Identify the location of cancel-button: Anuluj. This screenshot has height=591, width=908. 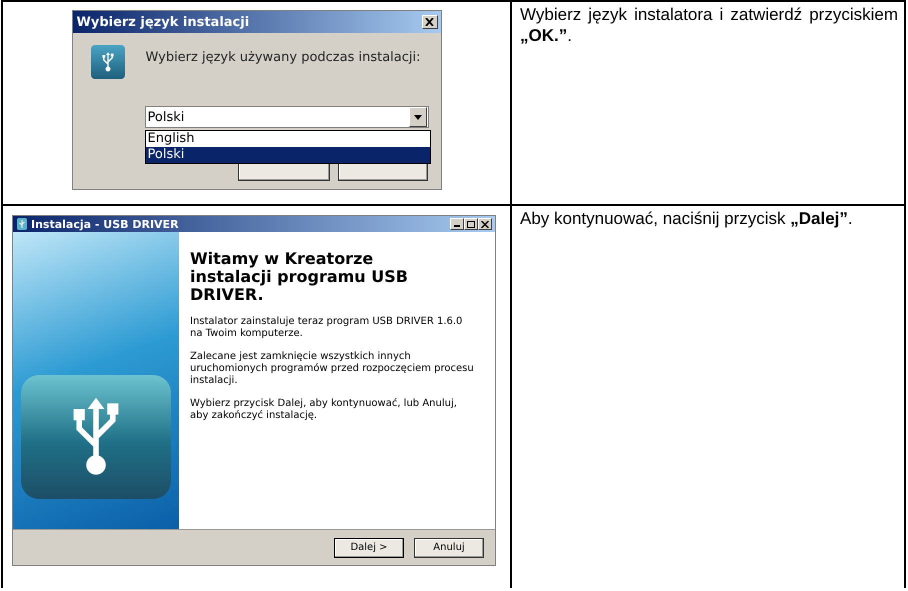
(449, 548).